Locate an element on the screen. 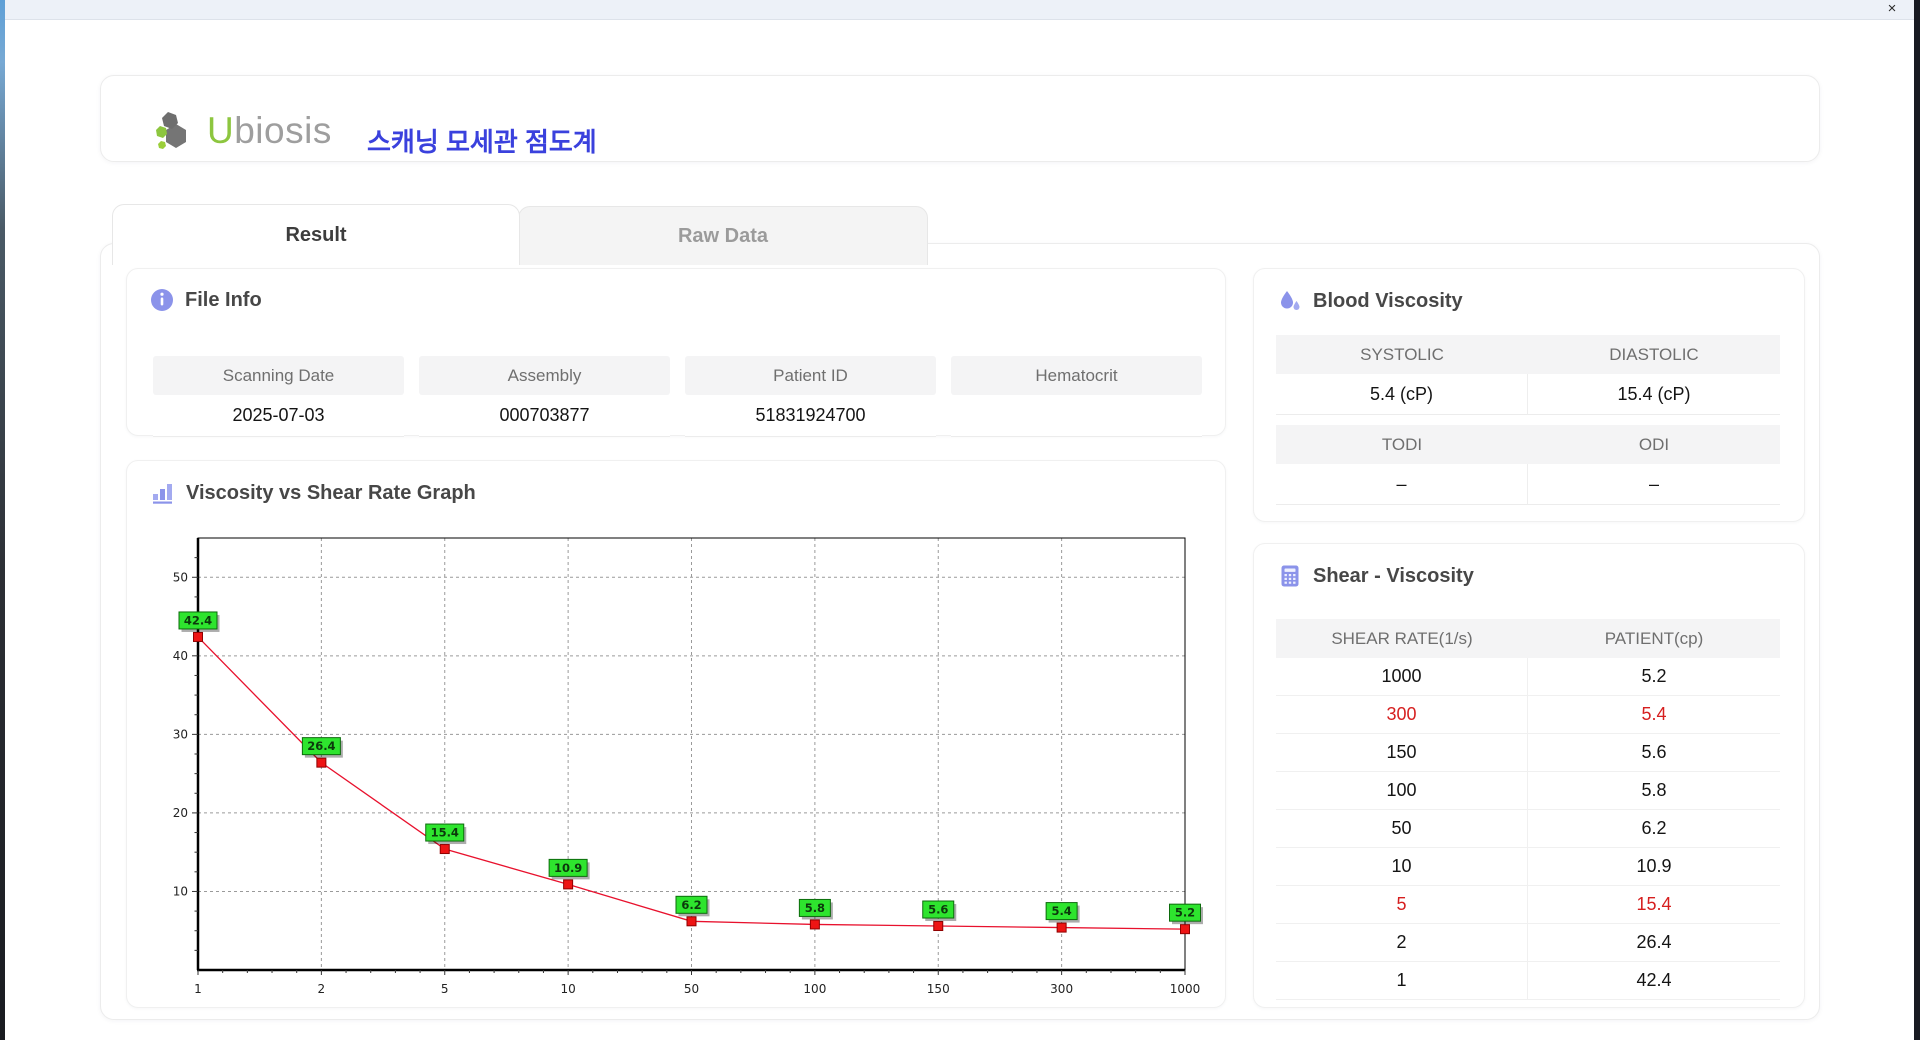 This screenshot has width=1920, height=1040. field-label: Scanning Date is located at coordinates (278, 375).